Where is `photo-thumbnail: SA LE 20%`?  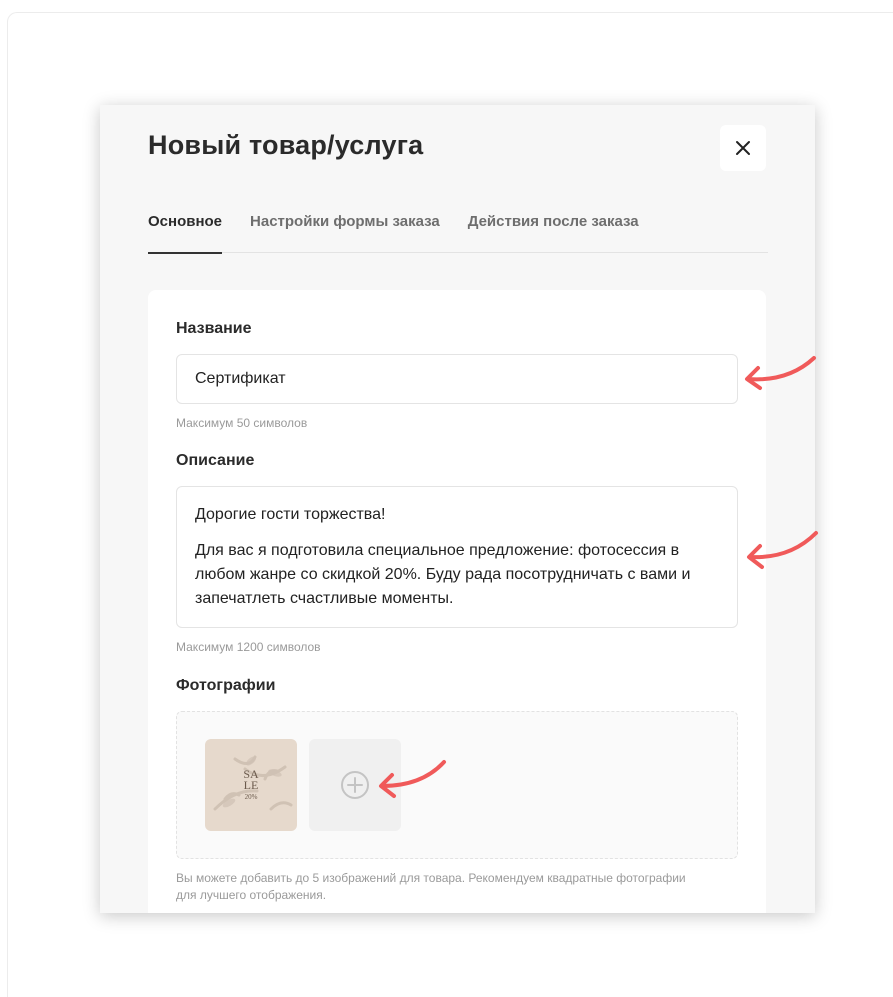
photo-thumbnail: SA LE 20% is located at coordinates (251, 785).